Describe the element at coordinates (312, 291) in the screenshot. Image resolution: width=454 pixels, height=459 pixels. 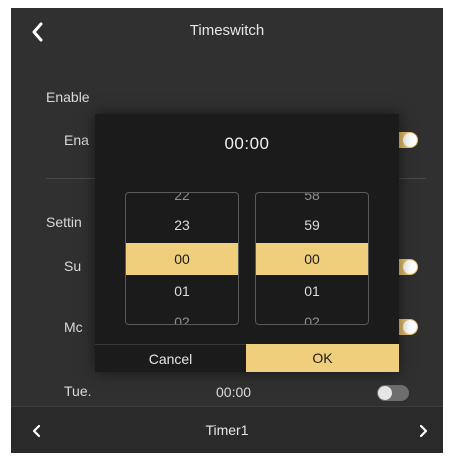
I see `minute-option: 01` at that location.